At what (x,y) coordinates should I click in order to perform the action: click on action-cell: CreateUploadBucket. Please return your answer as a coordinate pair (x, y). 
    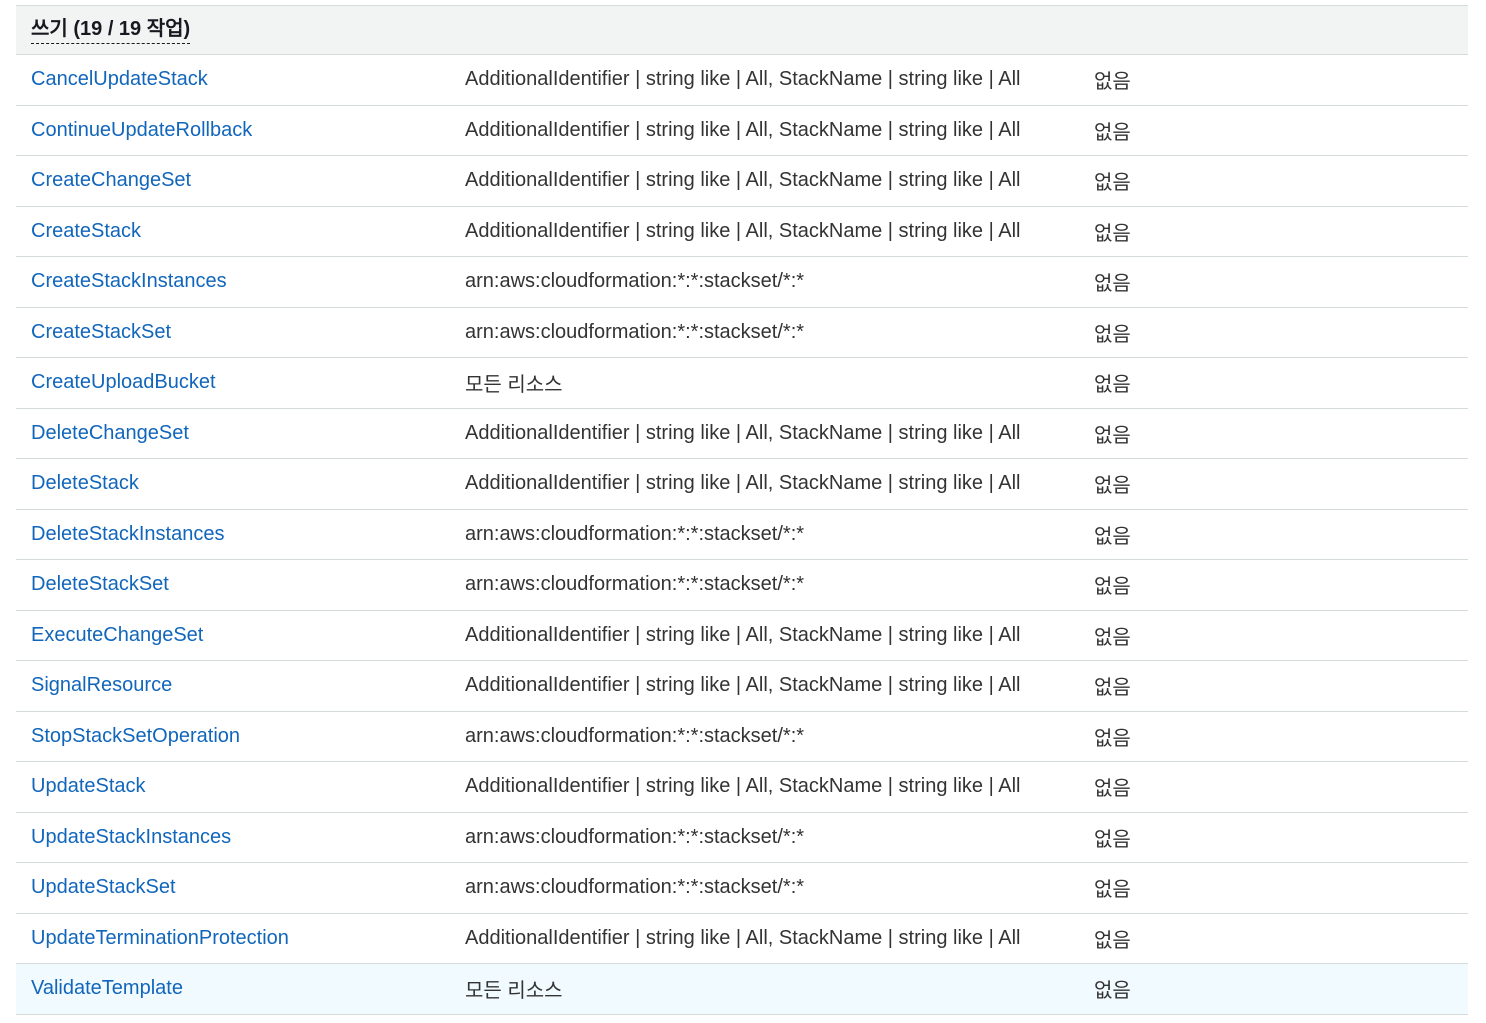
    Looking at the image, I should click on (240, 382).